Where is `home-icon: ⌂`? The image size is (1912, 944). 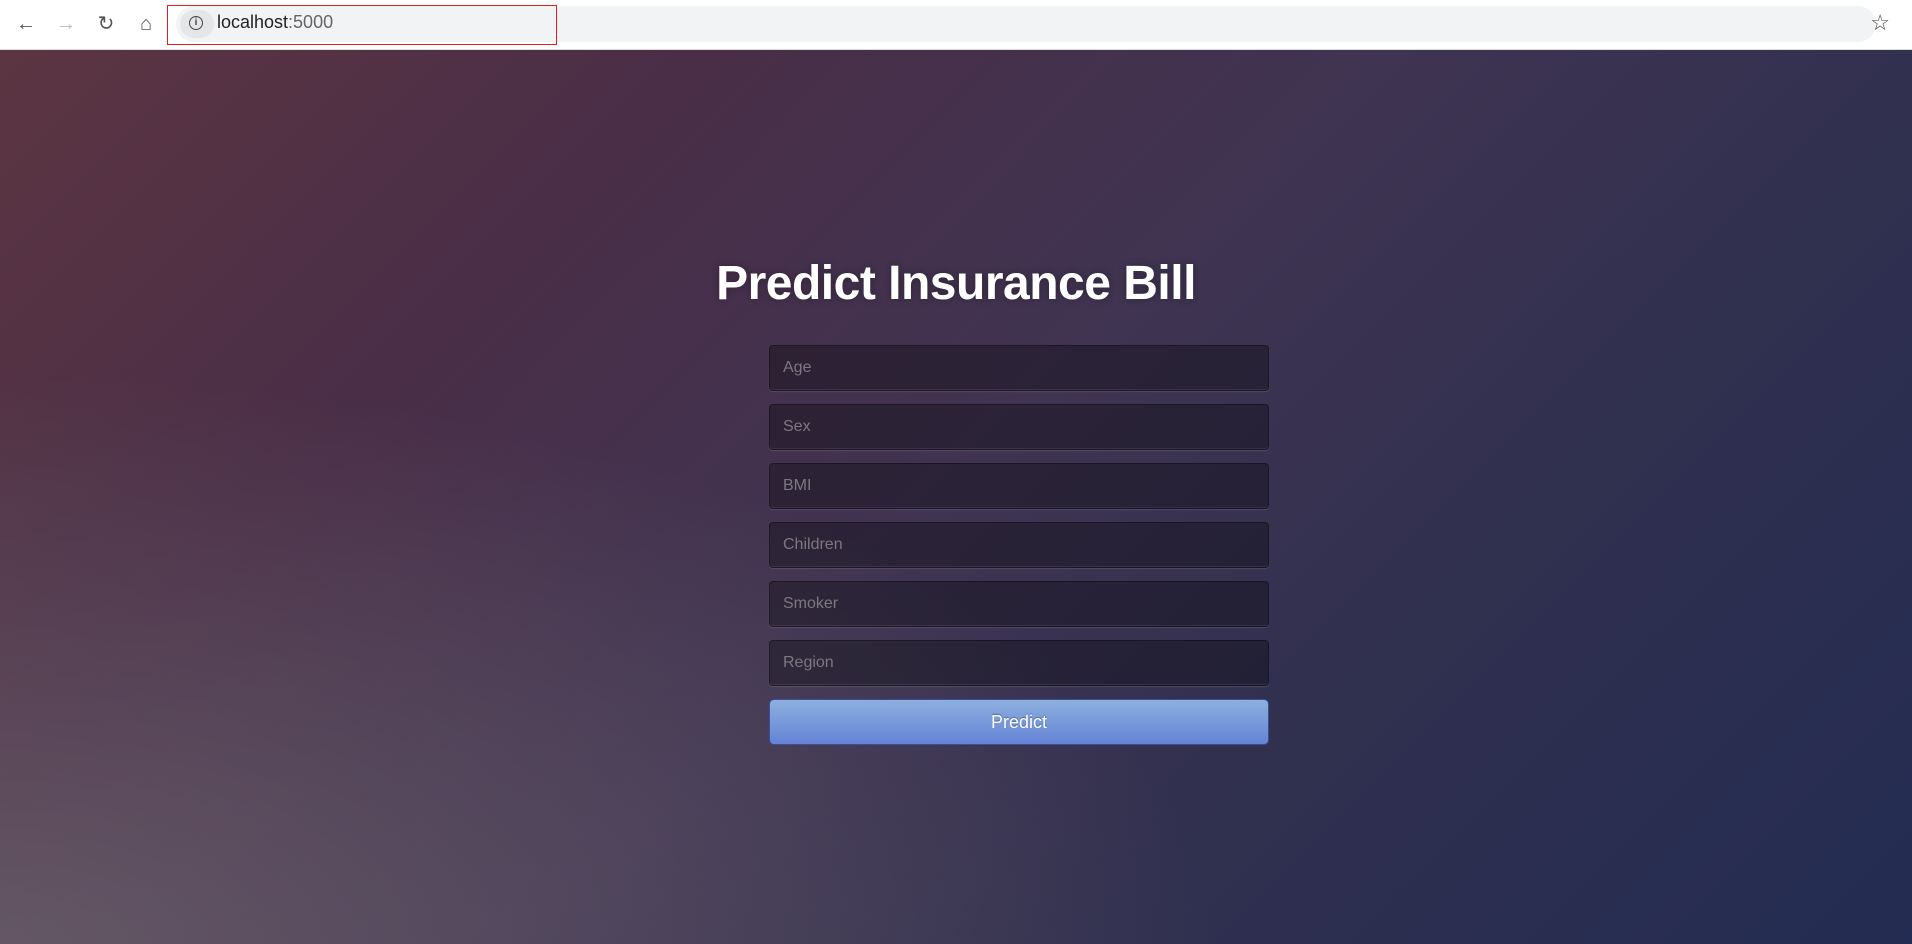 home-icon: ⌂ is located at coordinates (146, 24).